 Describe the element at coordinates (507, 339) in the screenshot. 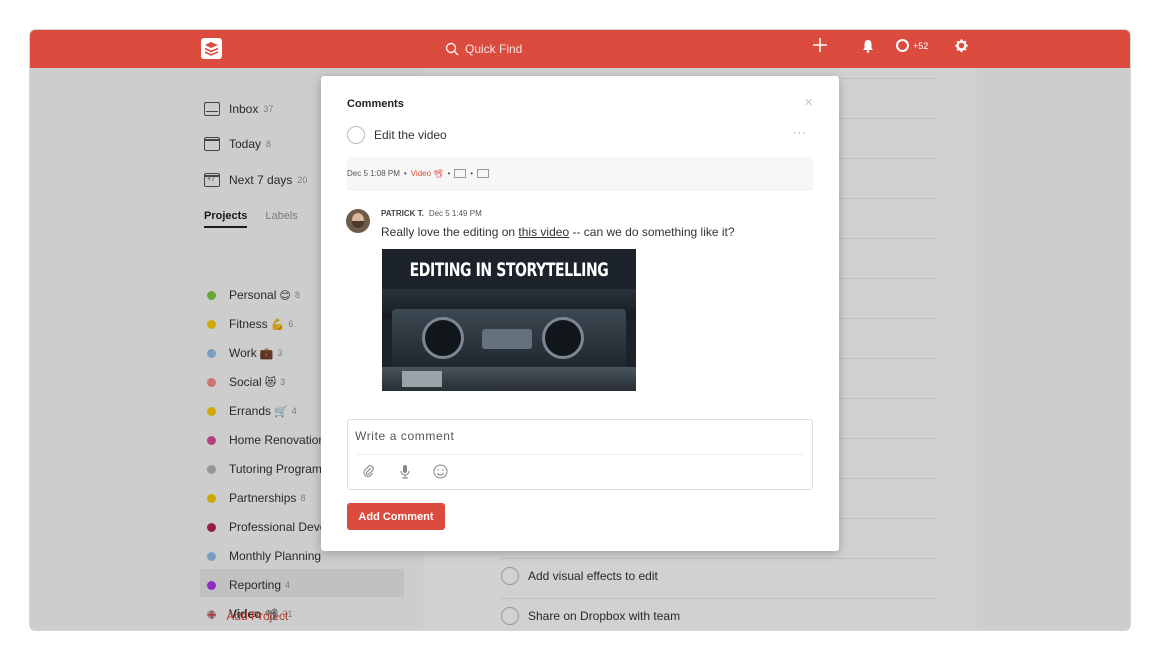

I see `image-tape-head` at that location.